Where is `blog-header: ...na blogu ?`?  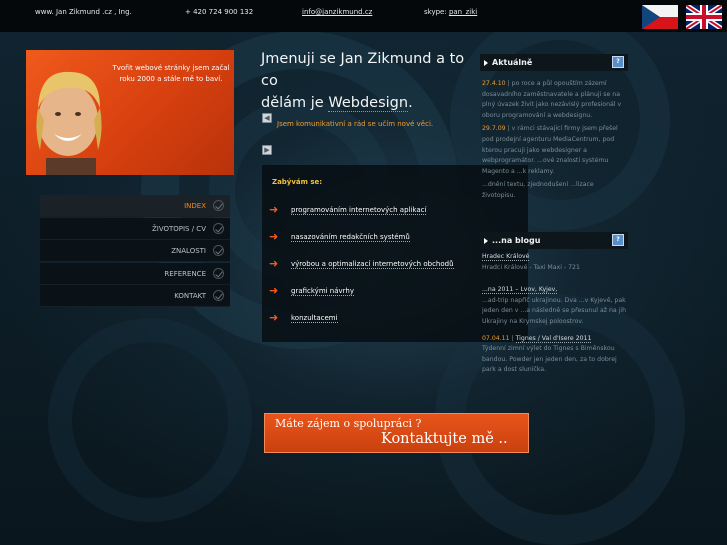
blog-header: ...na blogu ? is located at coordinates (554, 240).